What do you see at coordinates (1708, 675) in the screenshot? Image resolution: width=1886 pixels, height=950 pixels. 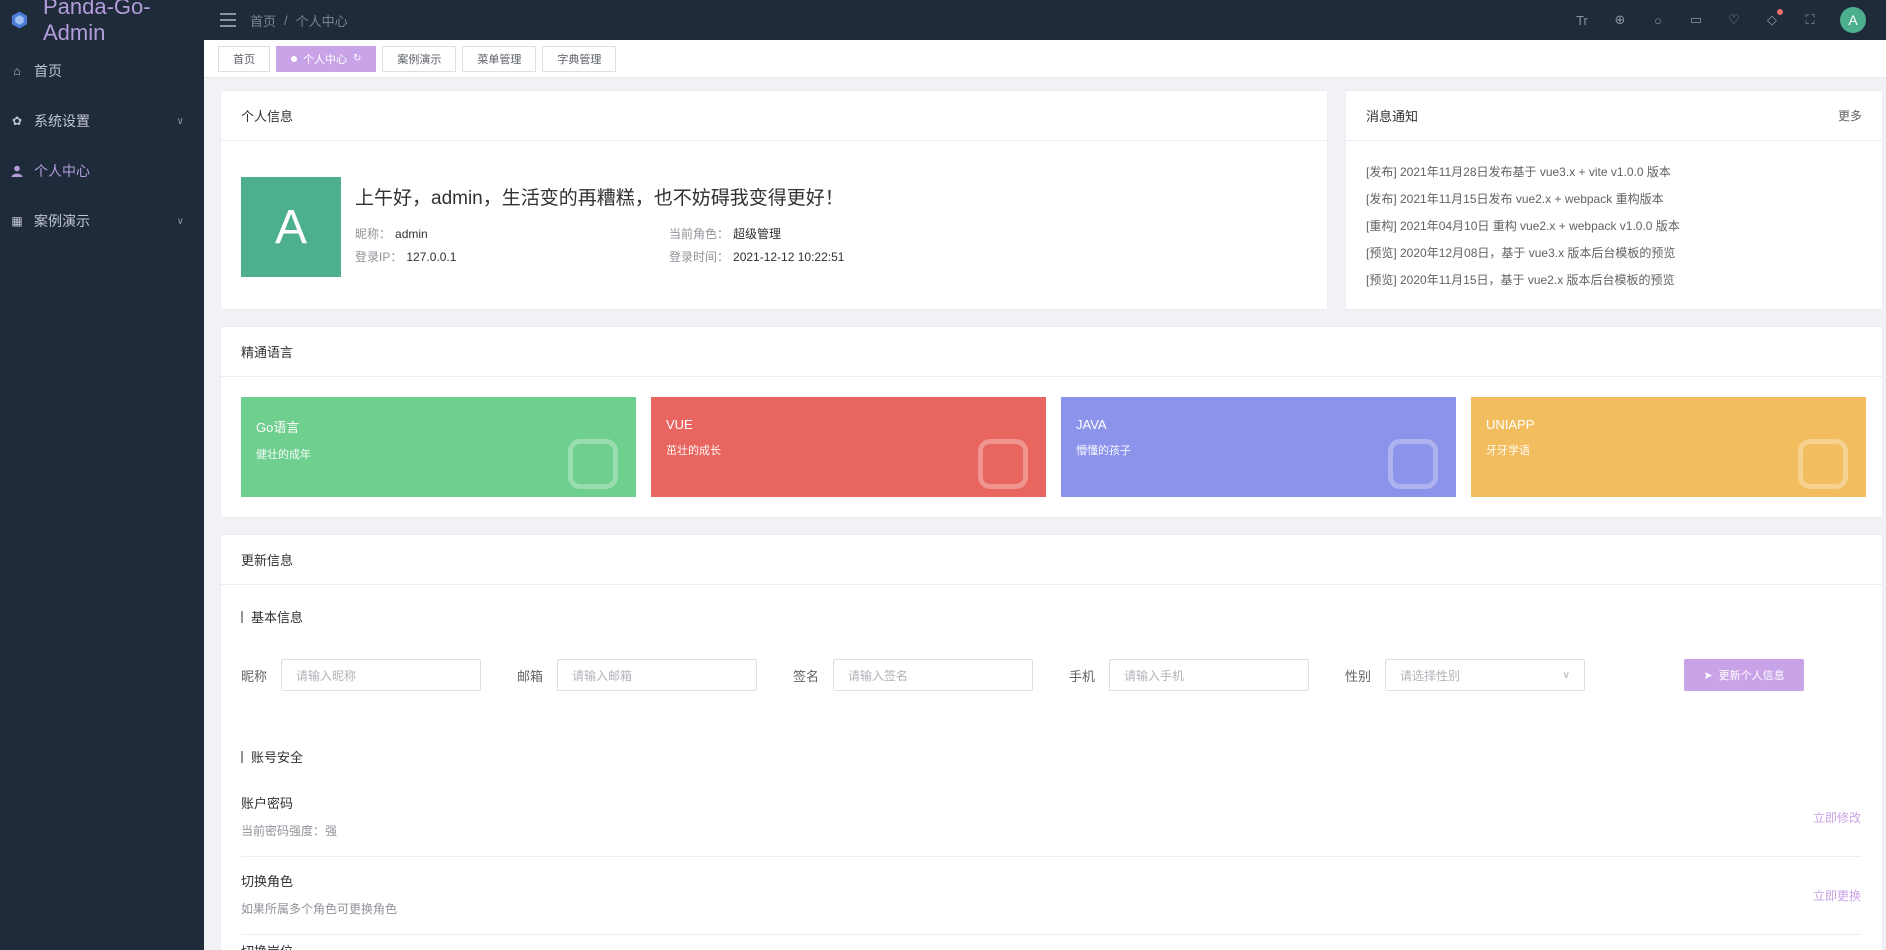 I see `send-icon: ➤` at bounding box center [1708, 675].